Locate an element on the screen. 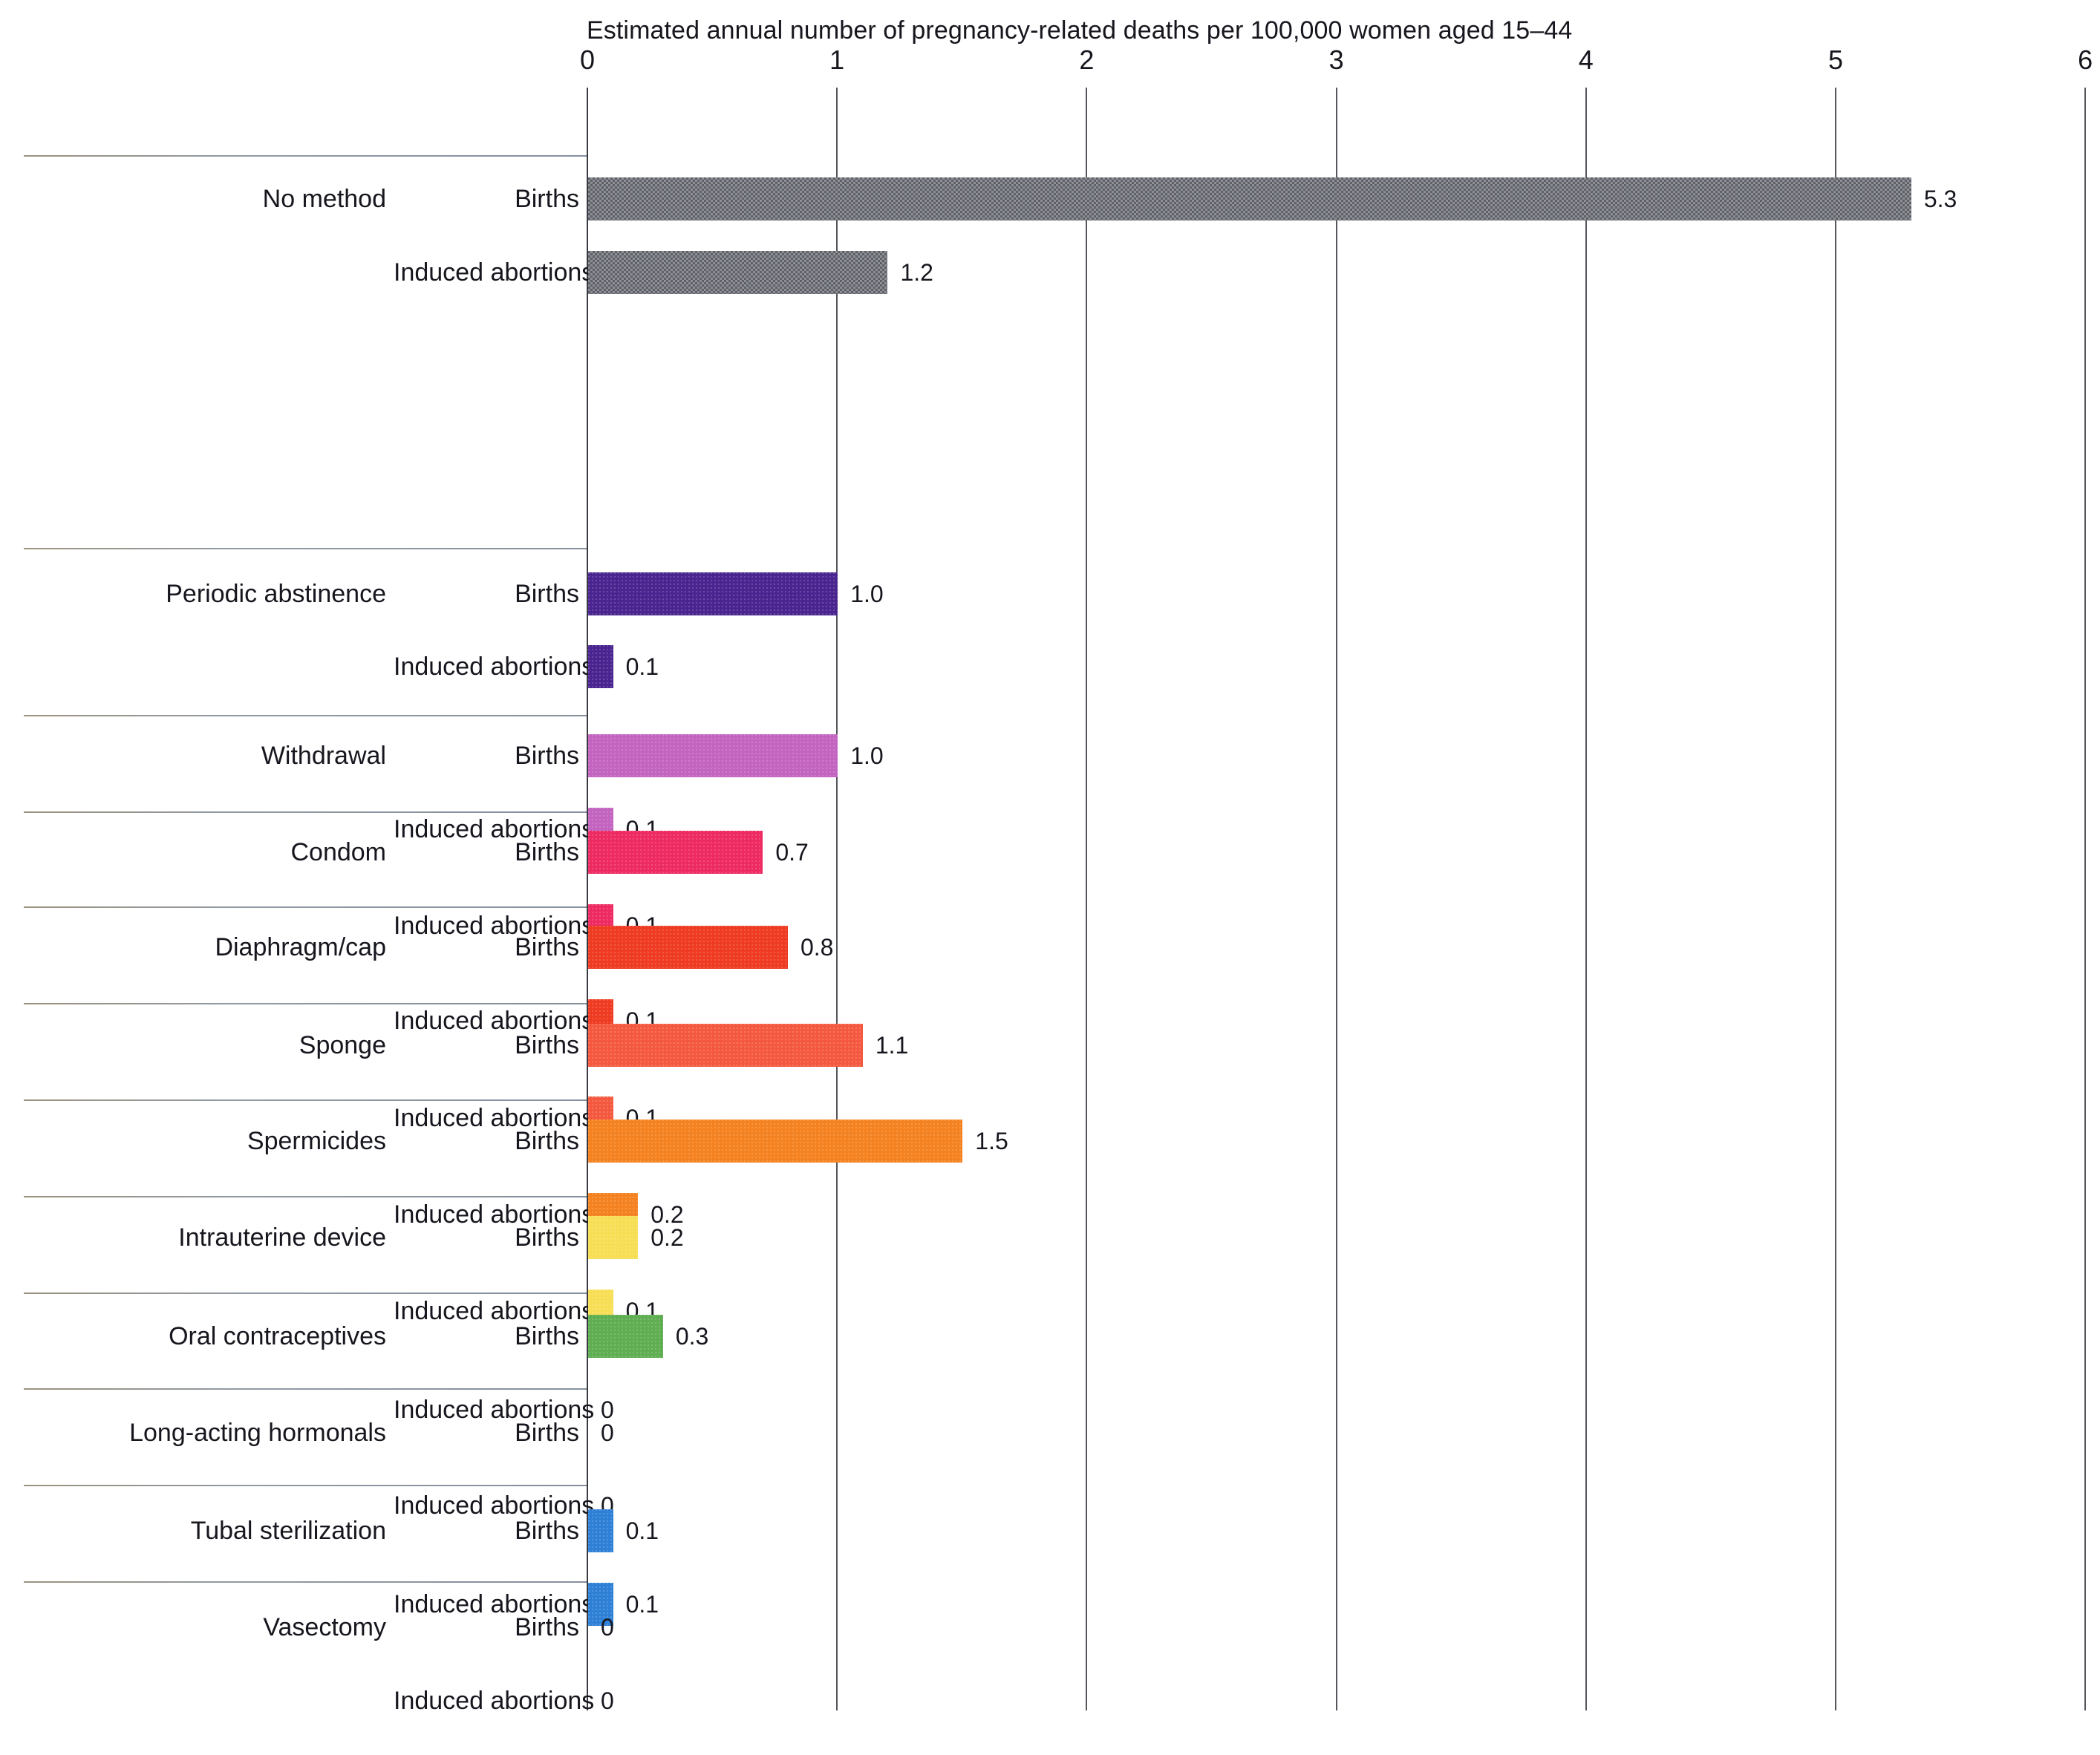 The height and width of the screenshot is (1755, 2100). chart-row: No method Births 5.3 is located at coordinates (1050, 199).